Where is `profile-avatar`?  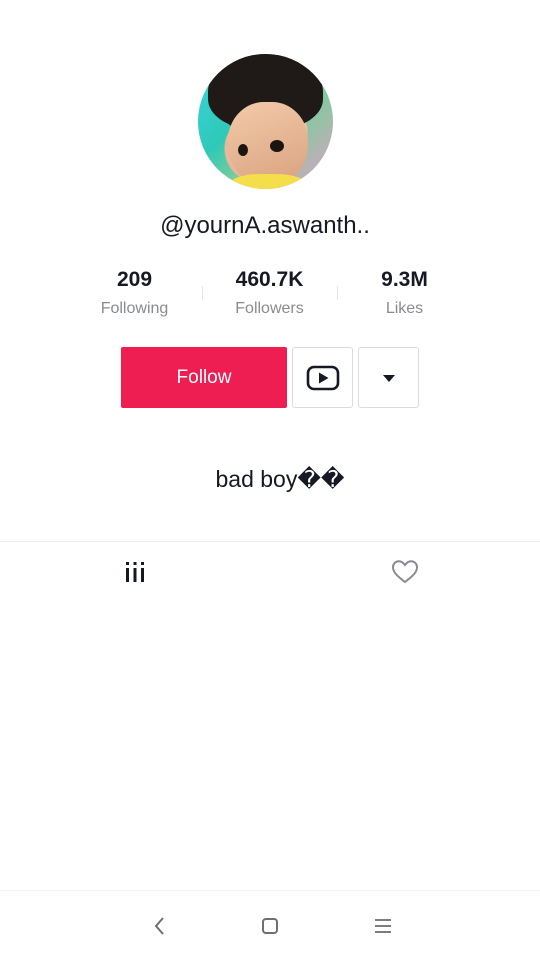
profile-avatar is located at coordinates (265, 121).